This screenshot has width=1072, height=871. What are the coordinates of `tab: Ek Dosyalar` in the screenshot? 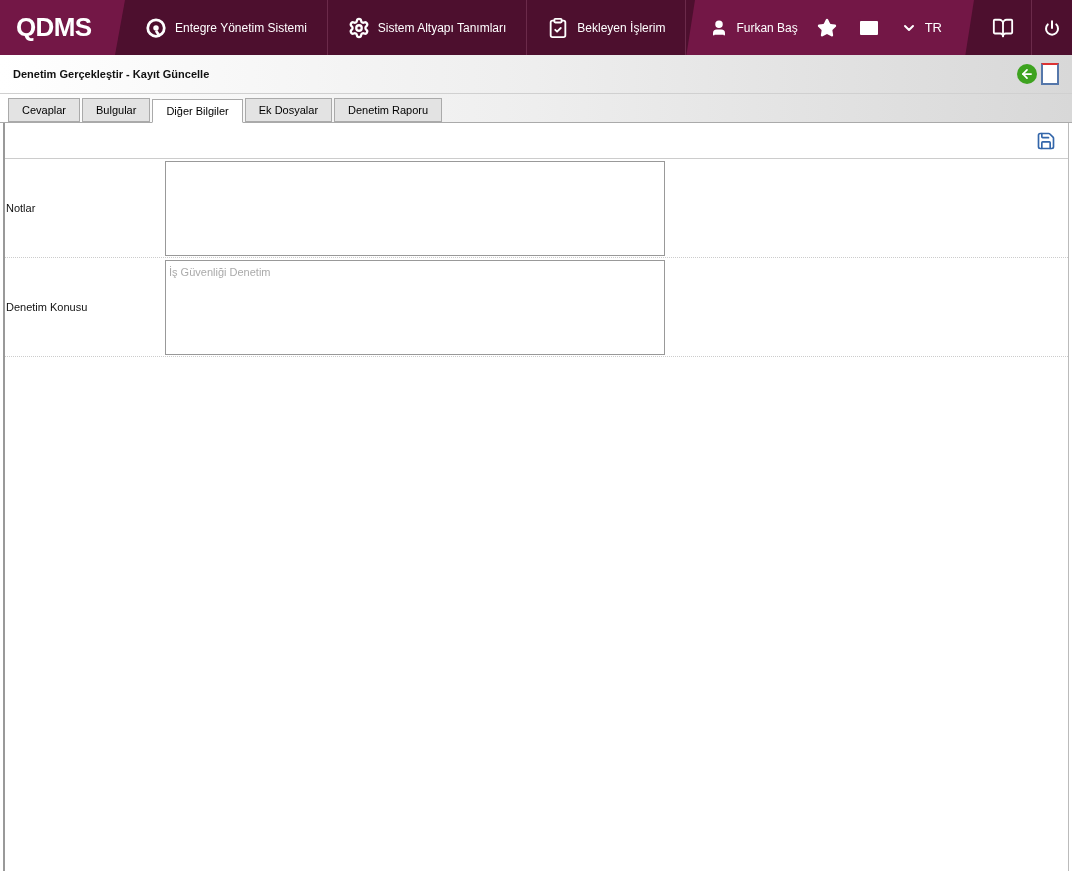 It's located at (288, 110).